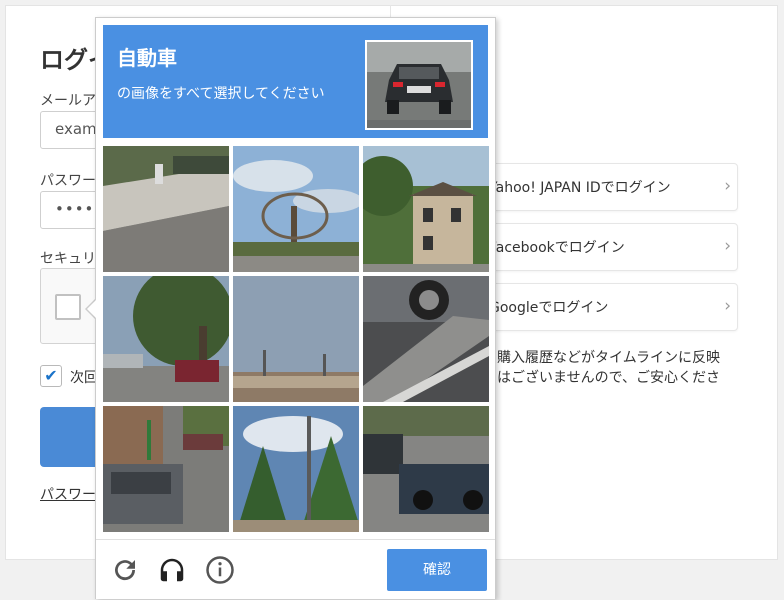 This screenshot has height=600, width=784. Describe the element at coordinates (68, 307) in the screenshot. I see `captcha-checkbox` at that location.